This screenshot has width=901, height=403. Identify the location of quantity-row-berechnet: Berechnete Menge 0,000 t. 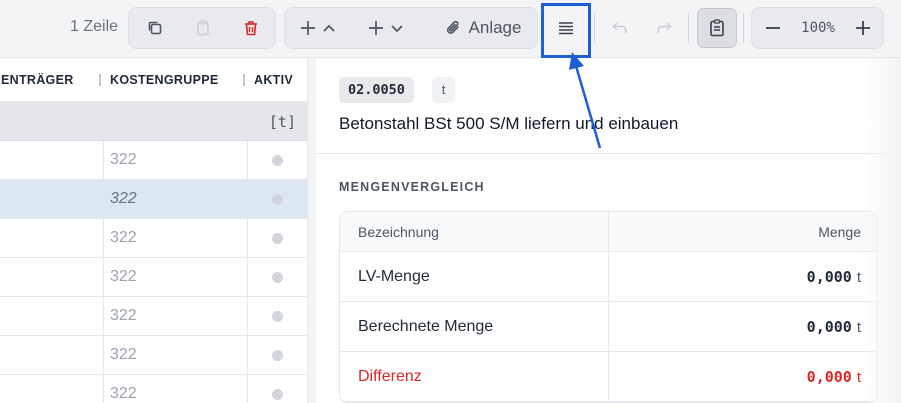
(608, 327).